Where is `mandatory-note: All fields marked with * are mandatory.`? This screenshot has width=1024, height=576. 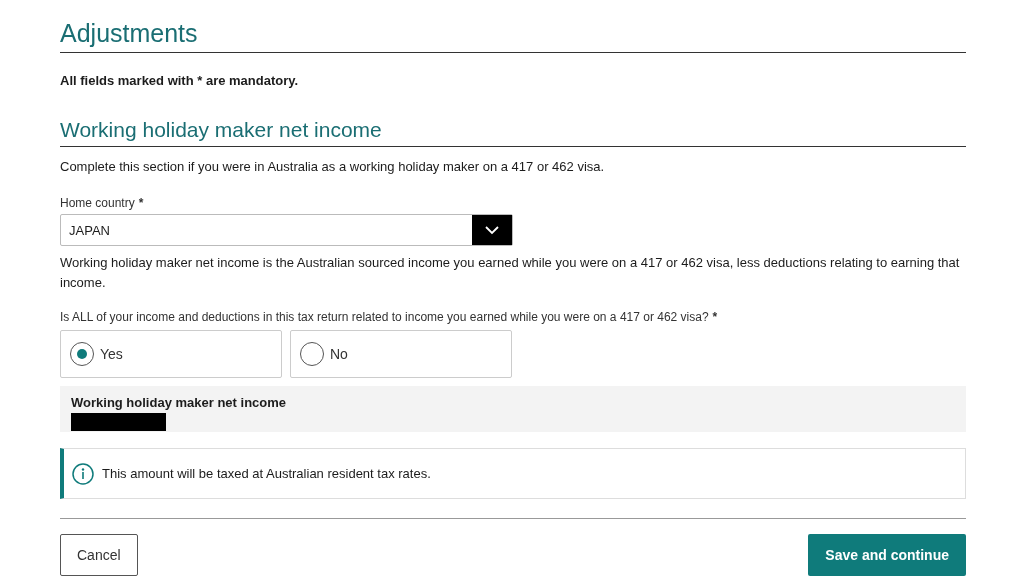 mandatory-note: All fields marked with * are mandatory. is located at coordinates (180, 81).